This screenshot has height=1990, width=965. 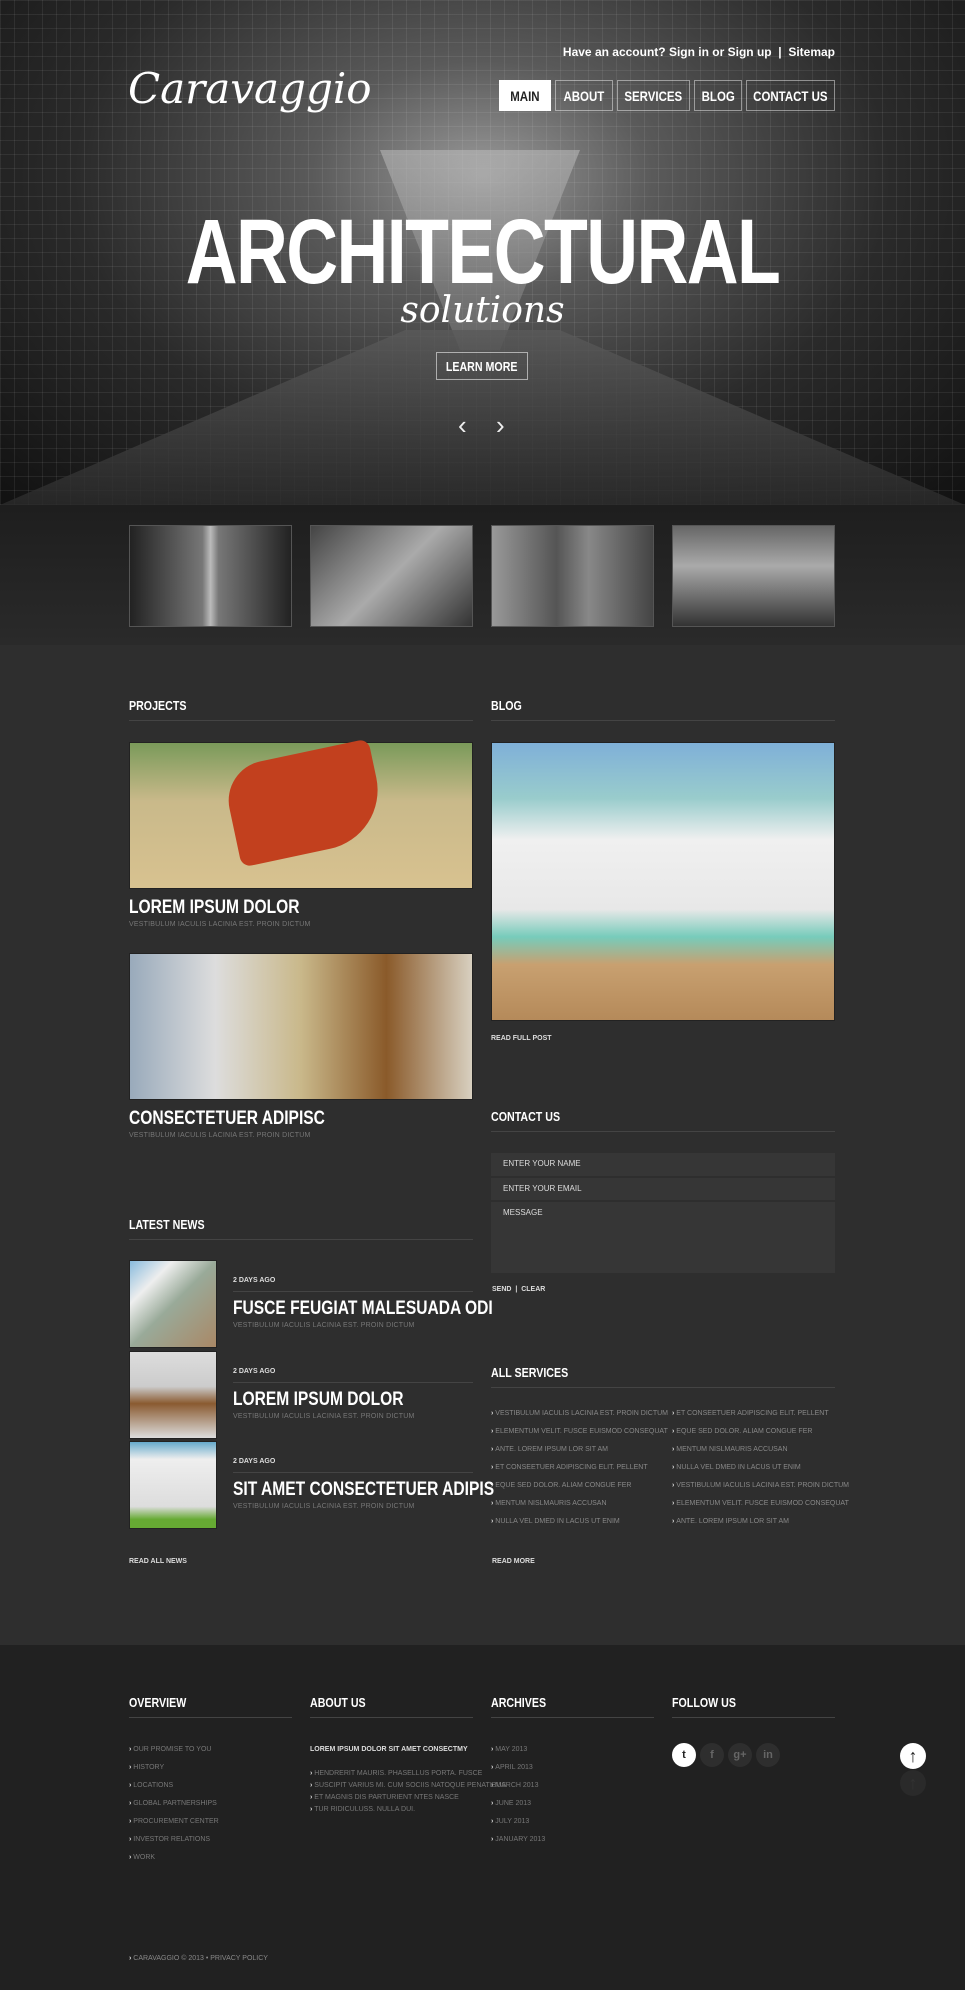 I want to click on blog-heading: BLOG, so click(x=663, y=709).